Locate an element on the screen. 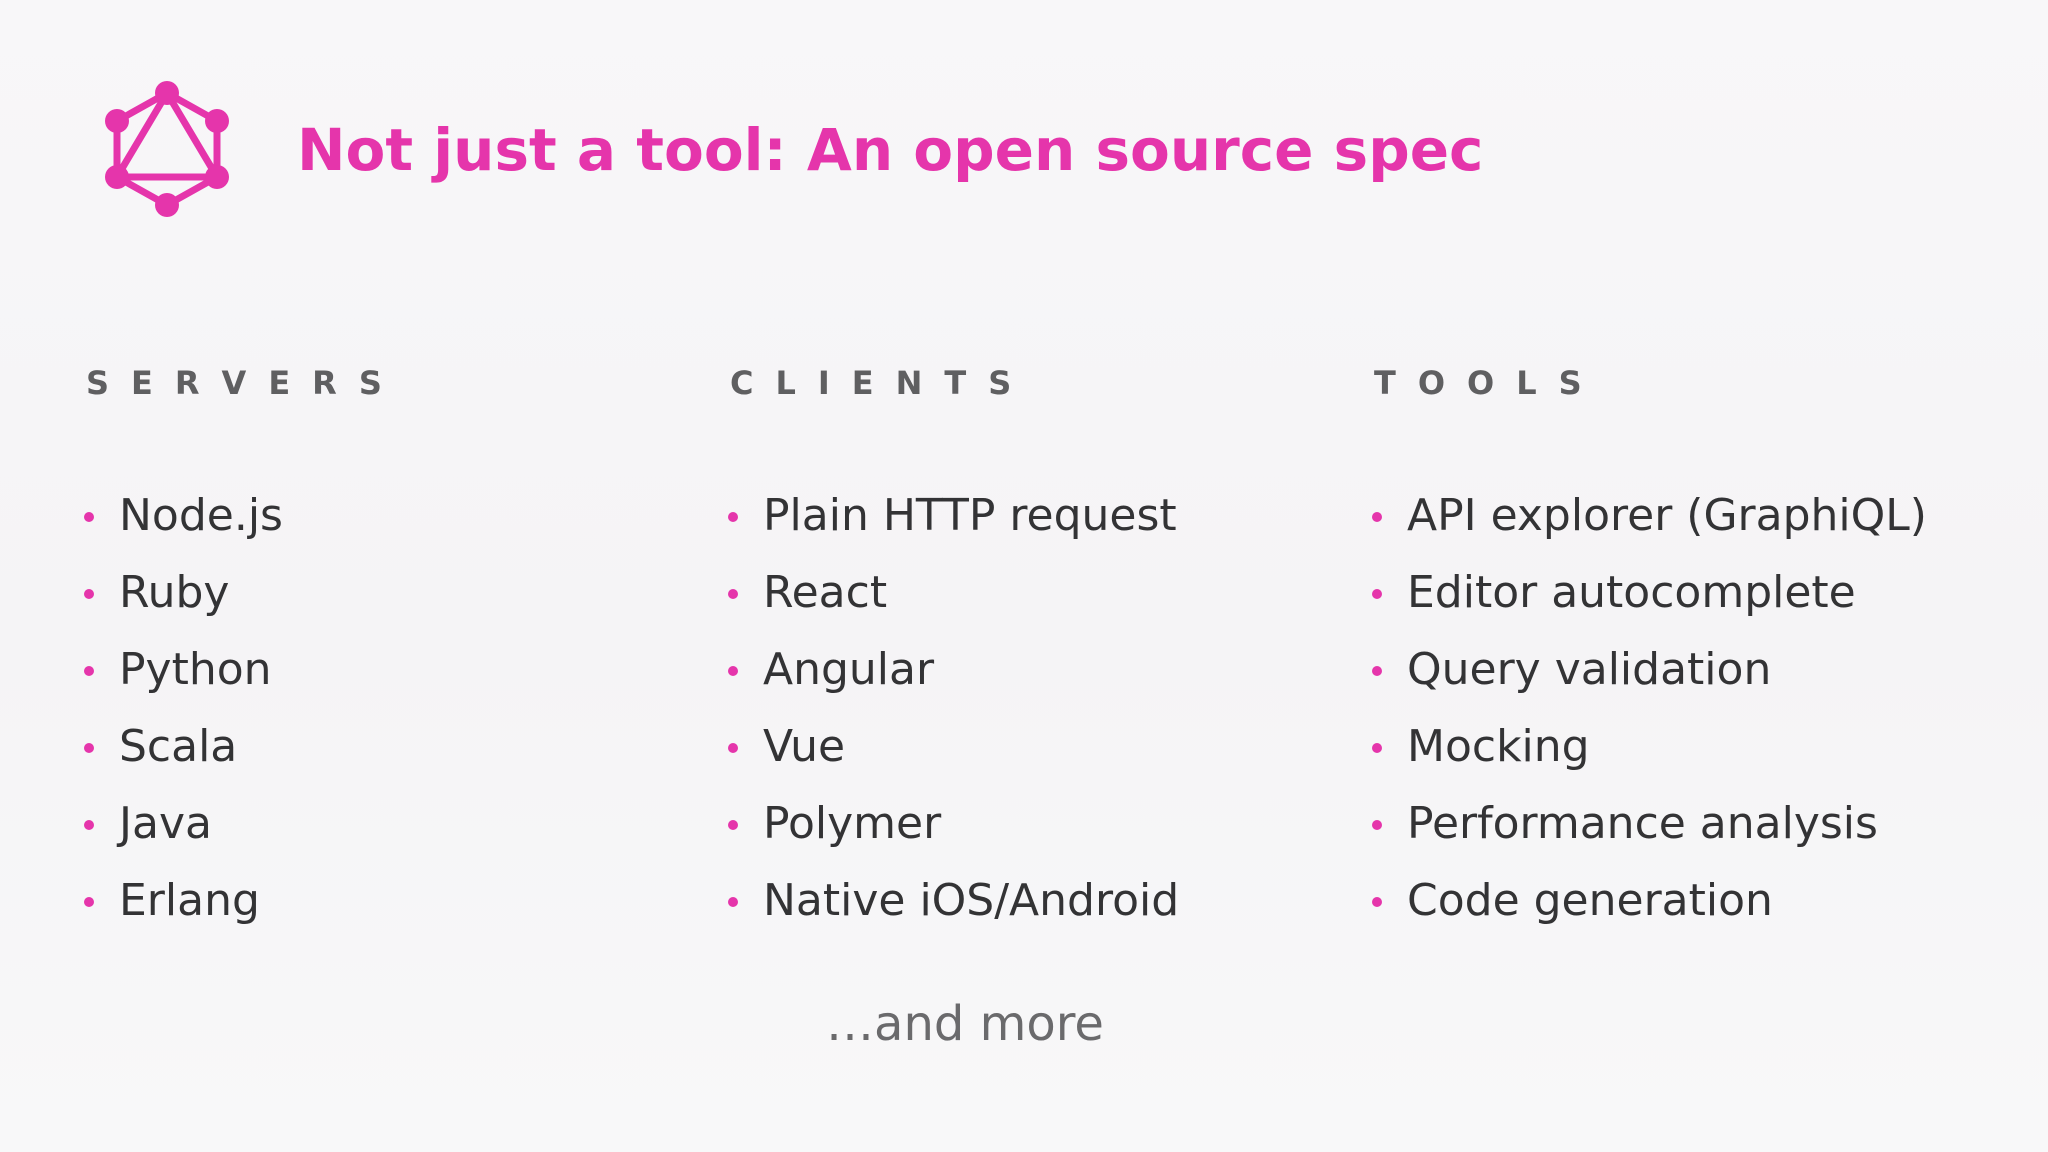  list-item: Mocking is located at coordinates (1649, 746).